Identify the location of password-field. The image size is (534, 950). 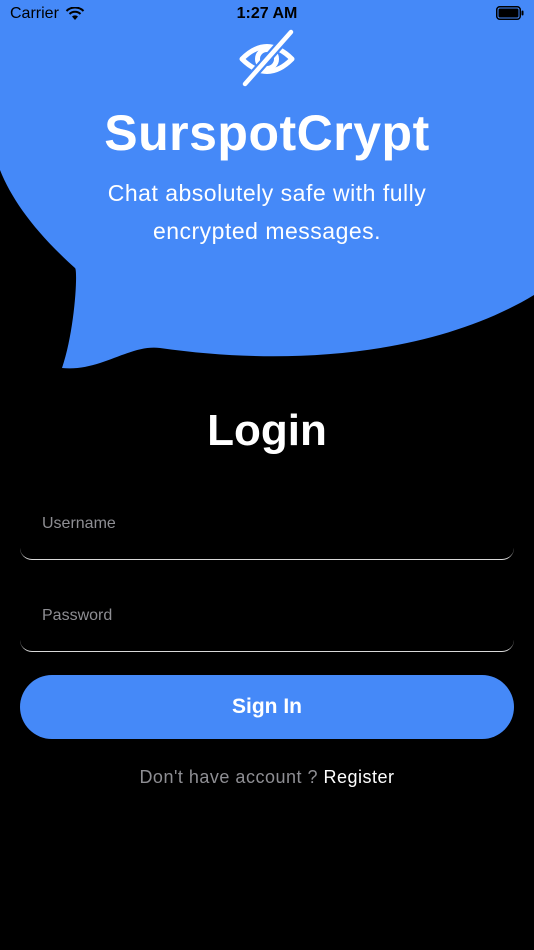
(267, 622).